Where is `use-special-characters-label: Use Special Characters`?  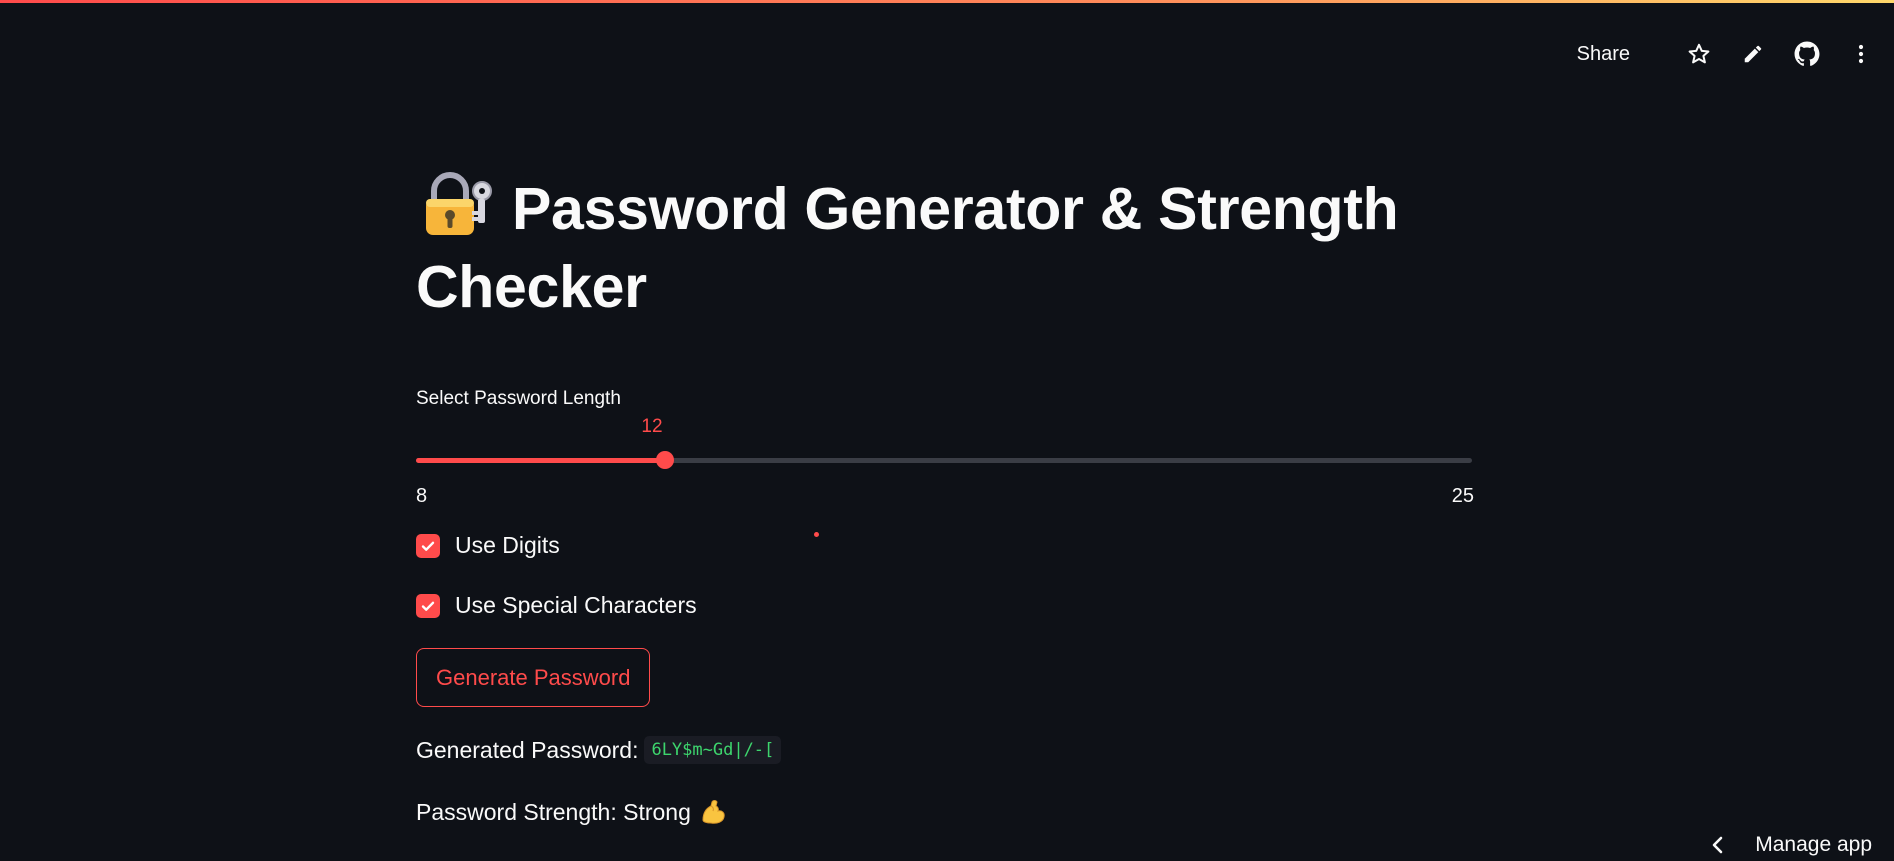 use-special-characters-label: Use Special Characters is located at coordinates (576, 605).